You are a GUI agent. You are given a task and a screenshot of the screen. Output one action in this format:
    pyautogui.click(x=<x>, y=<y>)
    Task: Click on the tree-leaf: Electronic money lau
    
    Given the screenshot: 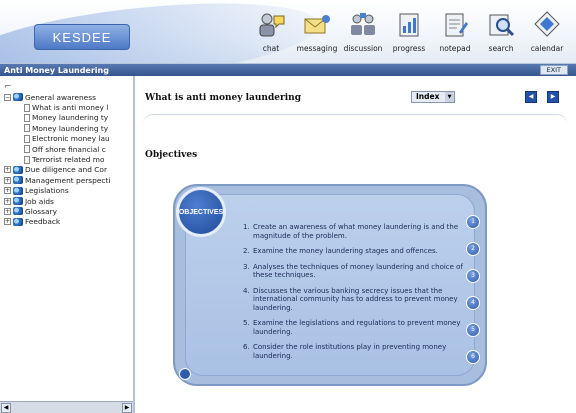 What is the action you would take?
    pyautogui.click(x=66, y=139)
    